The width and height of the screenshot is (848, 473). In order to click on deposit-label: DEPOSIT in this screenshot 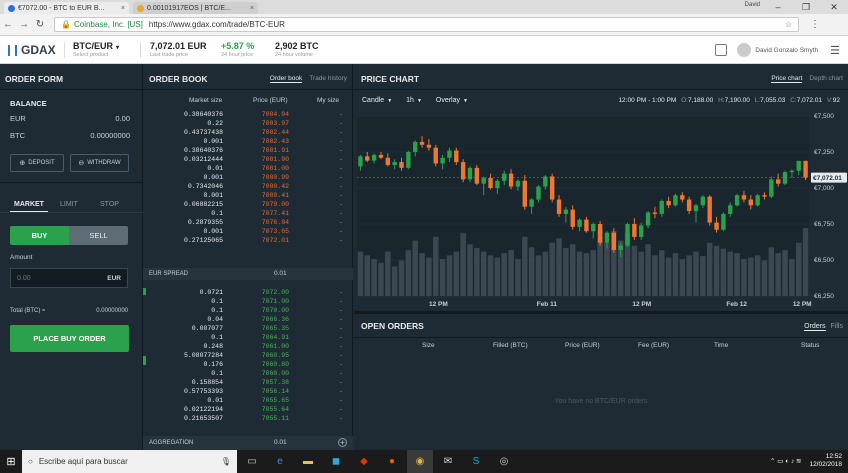, I will do `click(41, 163)`.